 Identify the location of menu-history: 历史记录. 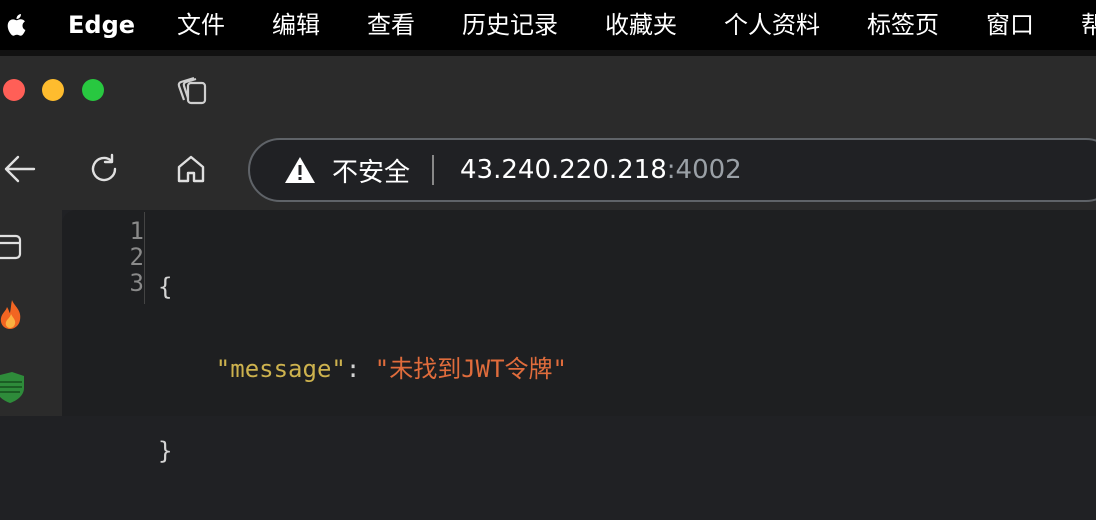
(510, 25).